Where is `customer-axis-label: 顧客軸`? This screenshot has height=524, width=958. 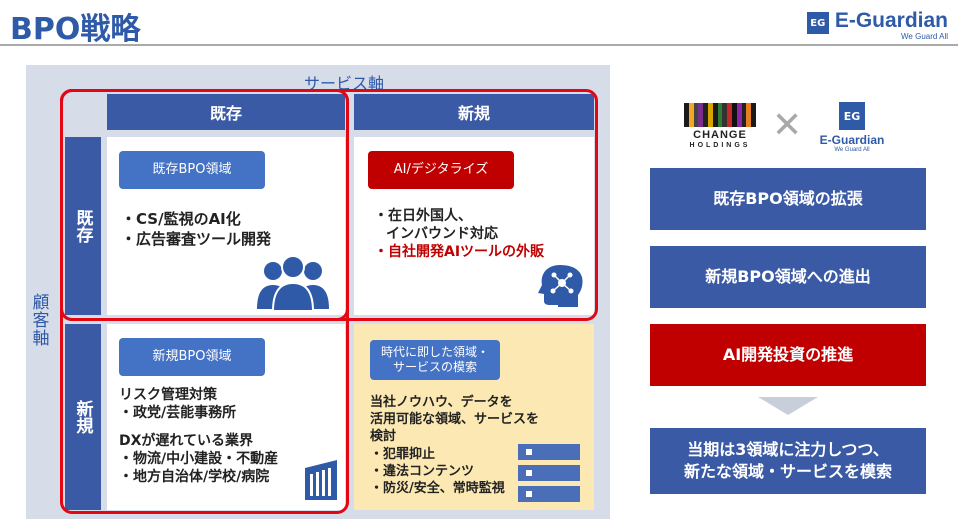 customer-axis-label: 顧客軸 is located at coordinates (41, 321).